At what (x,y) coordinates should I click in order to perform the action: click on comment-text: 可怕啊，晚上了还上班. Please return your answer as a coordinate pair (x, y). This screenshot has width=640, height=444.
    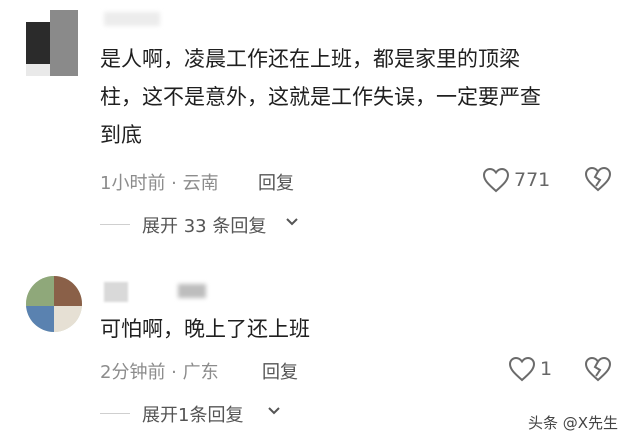
    Looking at the image, I should click on (360, 329).